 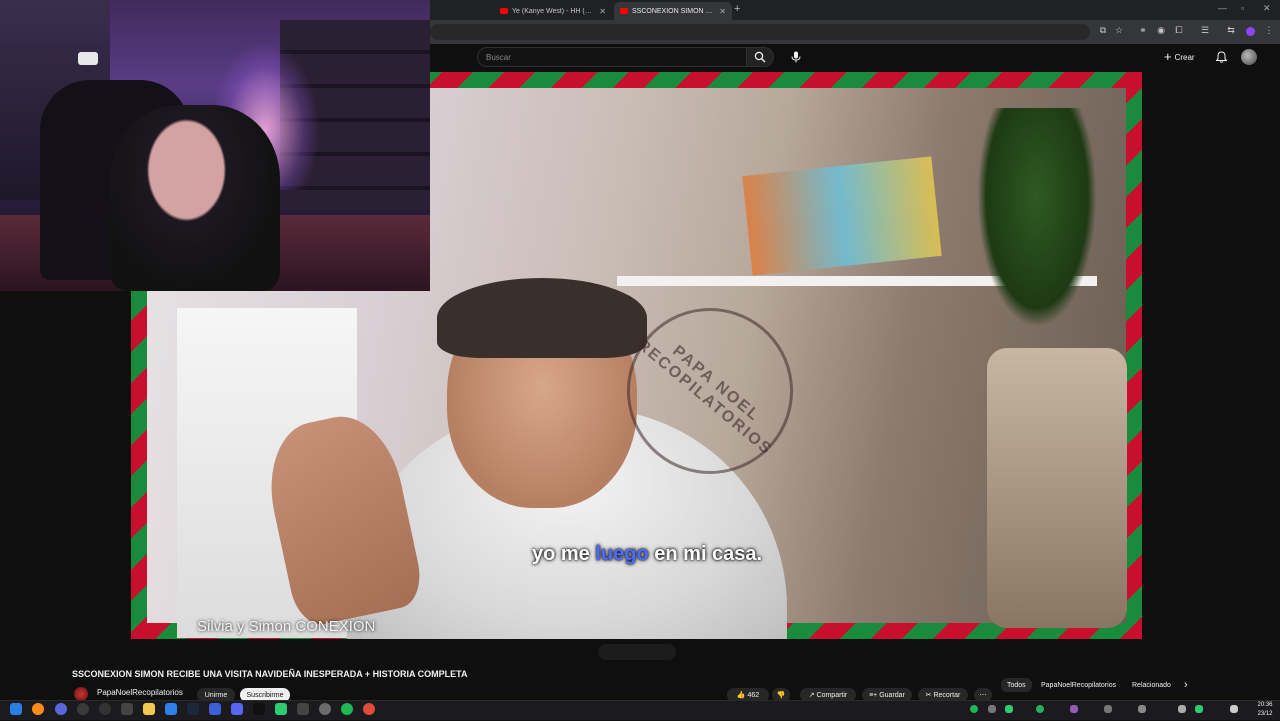 I want to click on video-subtitle: yo me luego en mi casa., so click(x=647, y=554).